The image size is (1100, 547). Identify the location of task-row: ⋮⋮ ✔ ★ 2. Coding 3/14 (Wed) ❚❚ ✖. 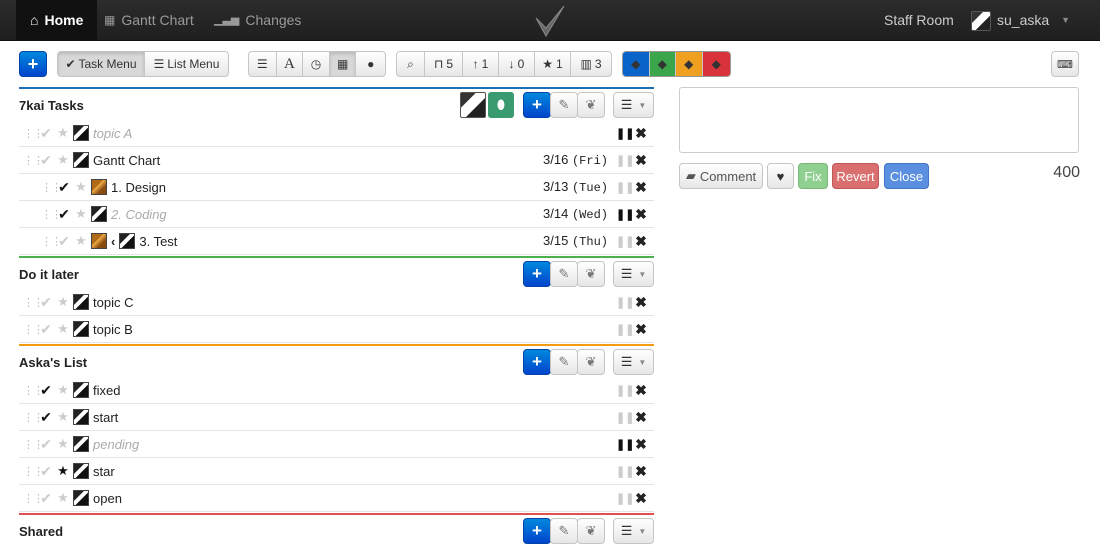
(336, 214).